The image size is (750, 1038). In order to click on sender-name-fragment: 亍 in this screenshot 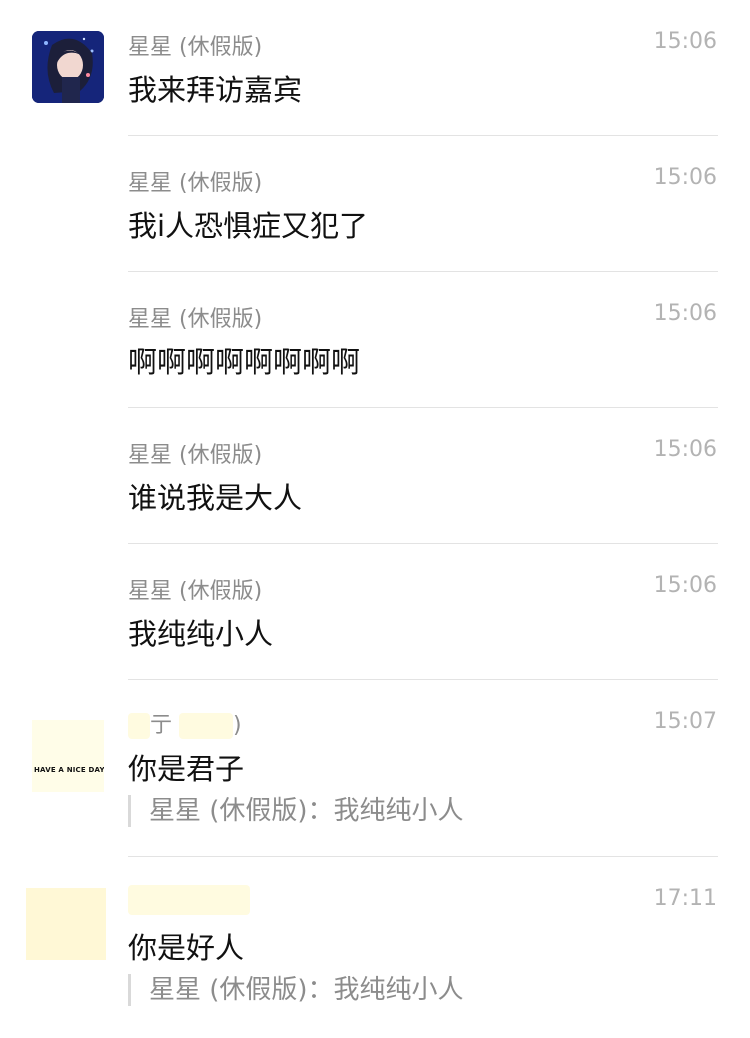, I will do `click(161, 725)`.